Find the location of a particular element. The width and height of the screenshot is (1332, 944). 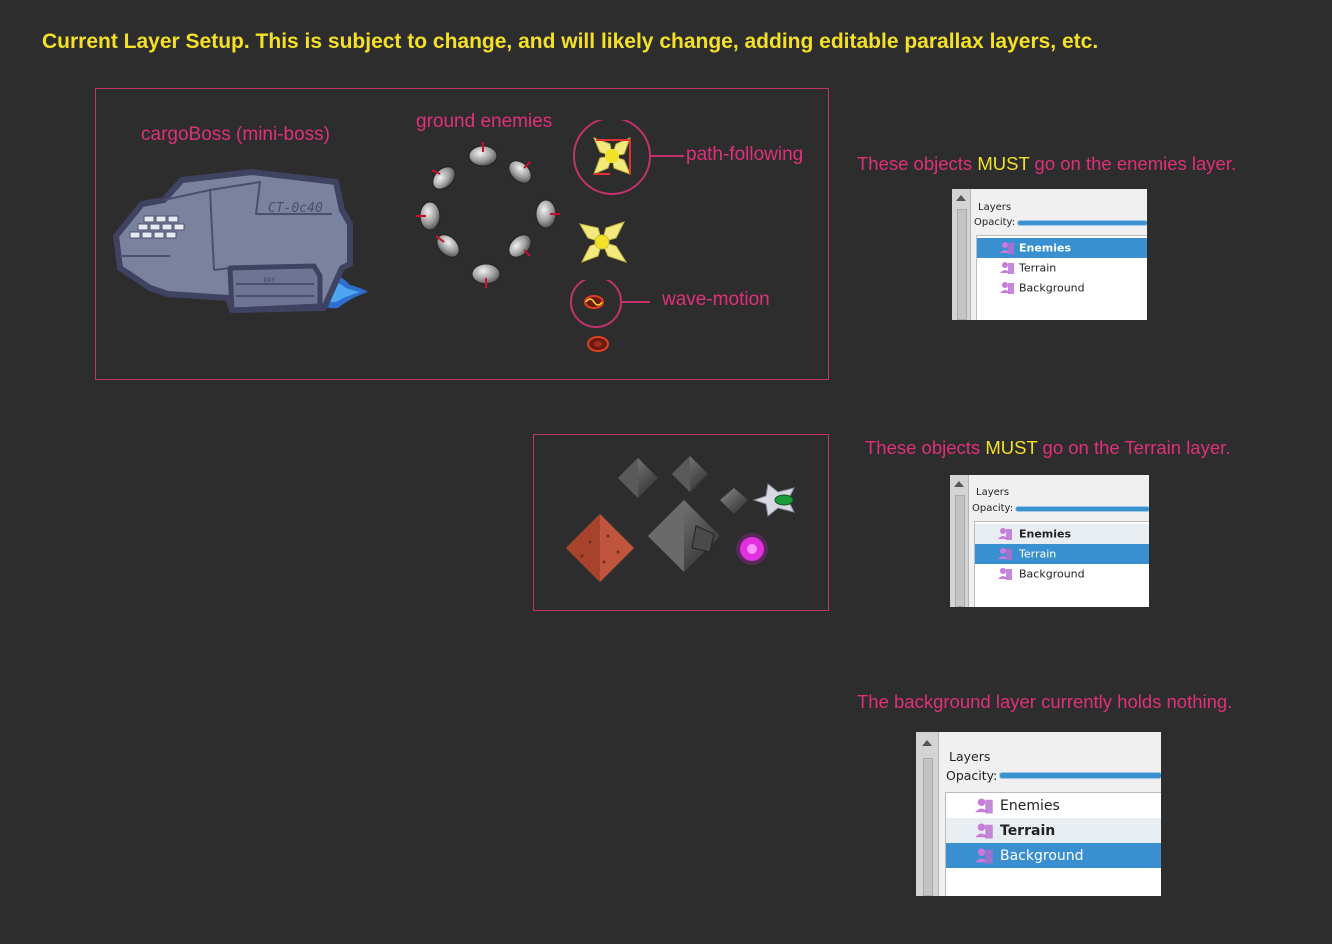

ground-enemies-label: ground enemies is located at coordinates (484, 121).